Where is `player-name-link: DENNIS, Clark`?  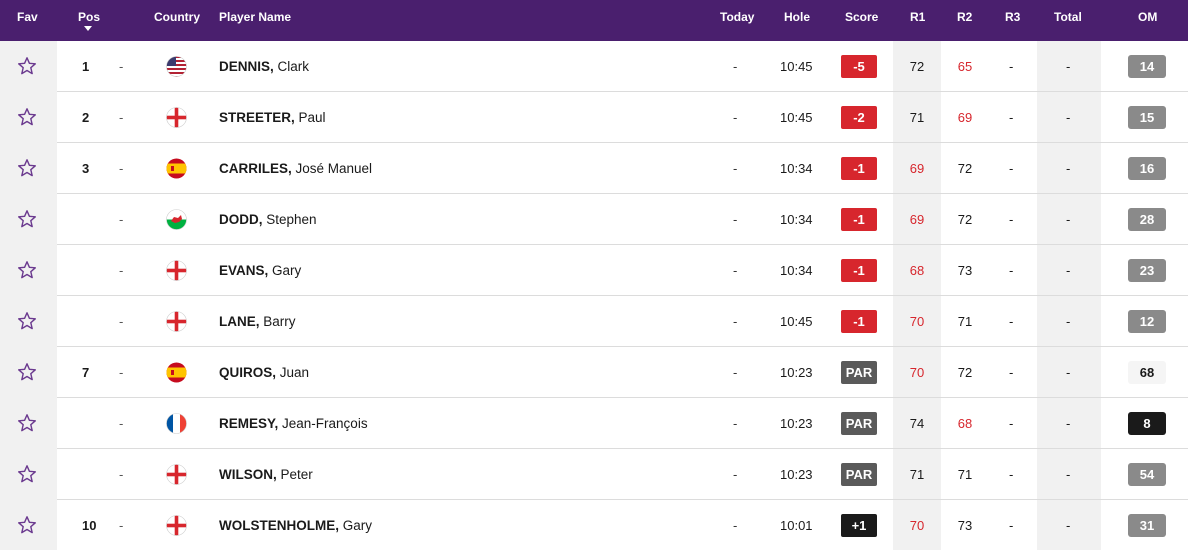 player-name-link: DENNIS, Clark is located at coordinates (264, 66).